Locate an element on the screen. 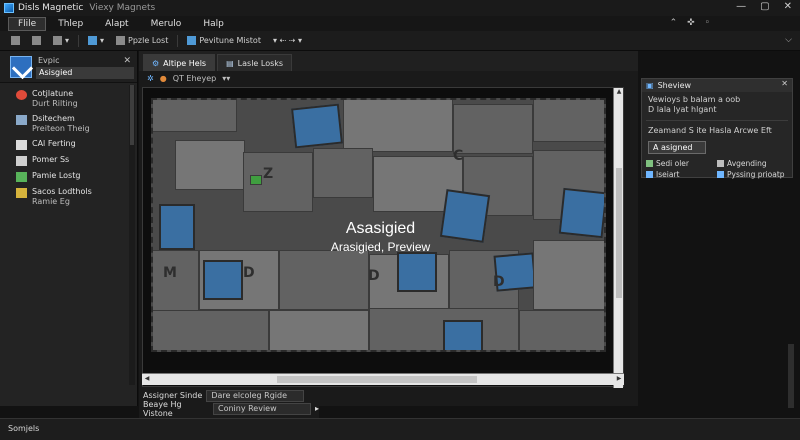 This screenshot has width=800, height=440. caret-icon: ⌃ is located at coordinates (674, 23).